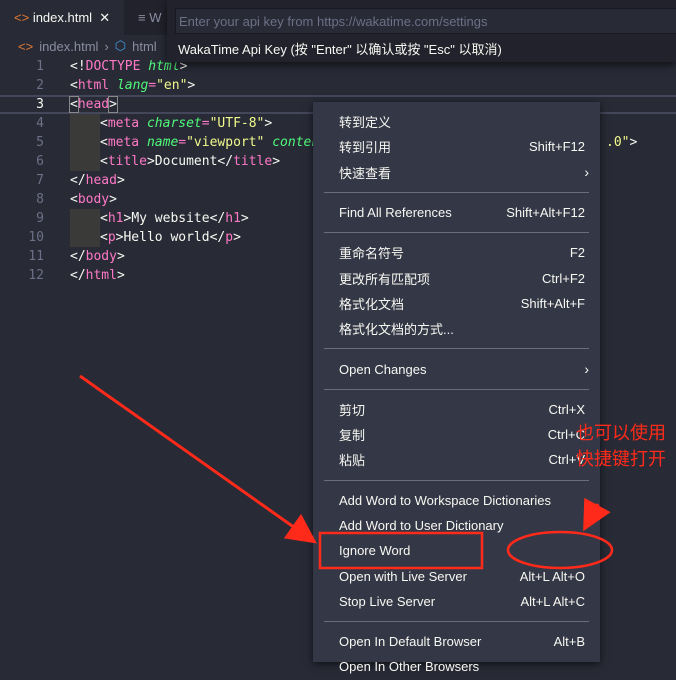  Describe the element at coordinates (372, 254) in the screenshot. I see `menu-item-label: 重命名符号` at that location.